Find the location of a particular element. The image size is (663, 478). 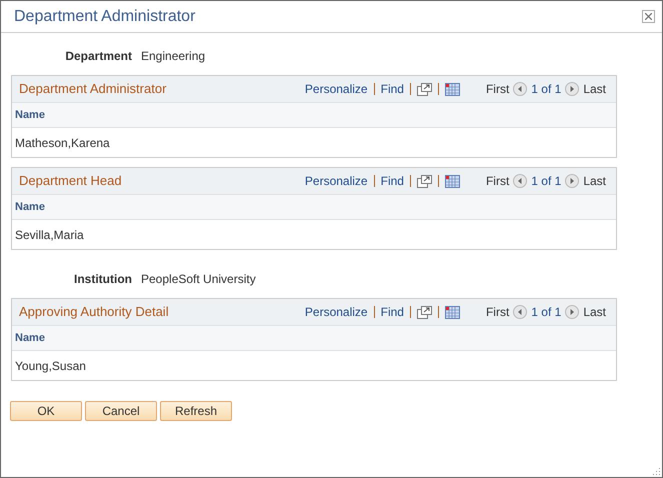

resize-grip-icon is located at coordinates (656, 471).